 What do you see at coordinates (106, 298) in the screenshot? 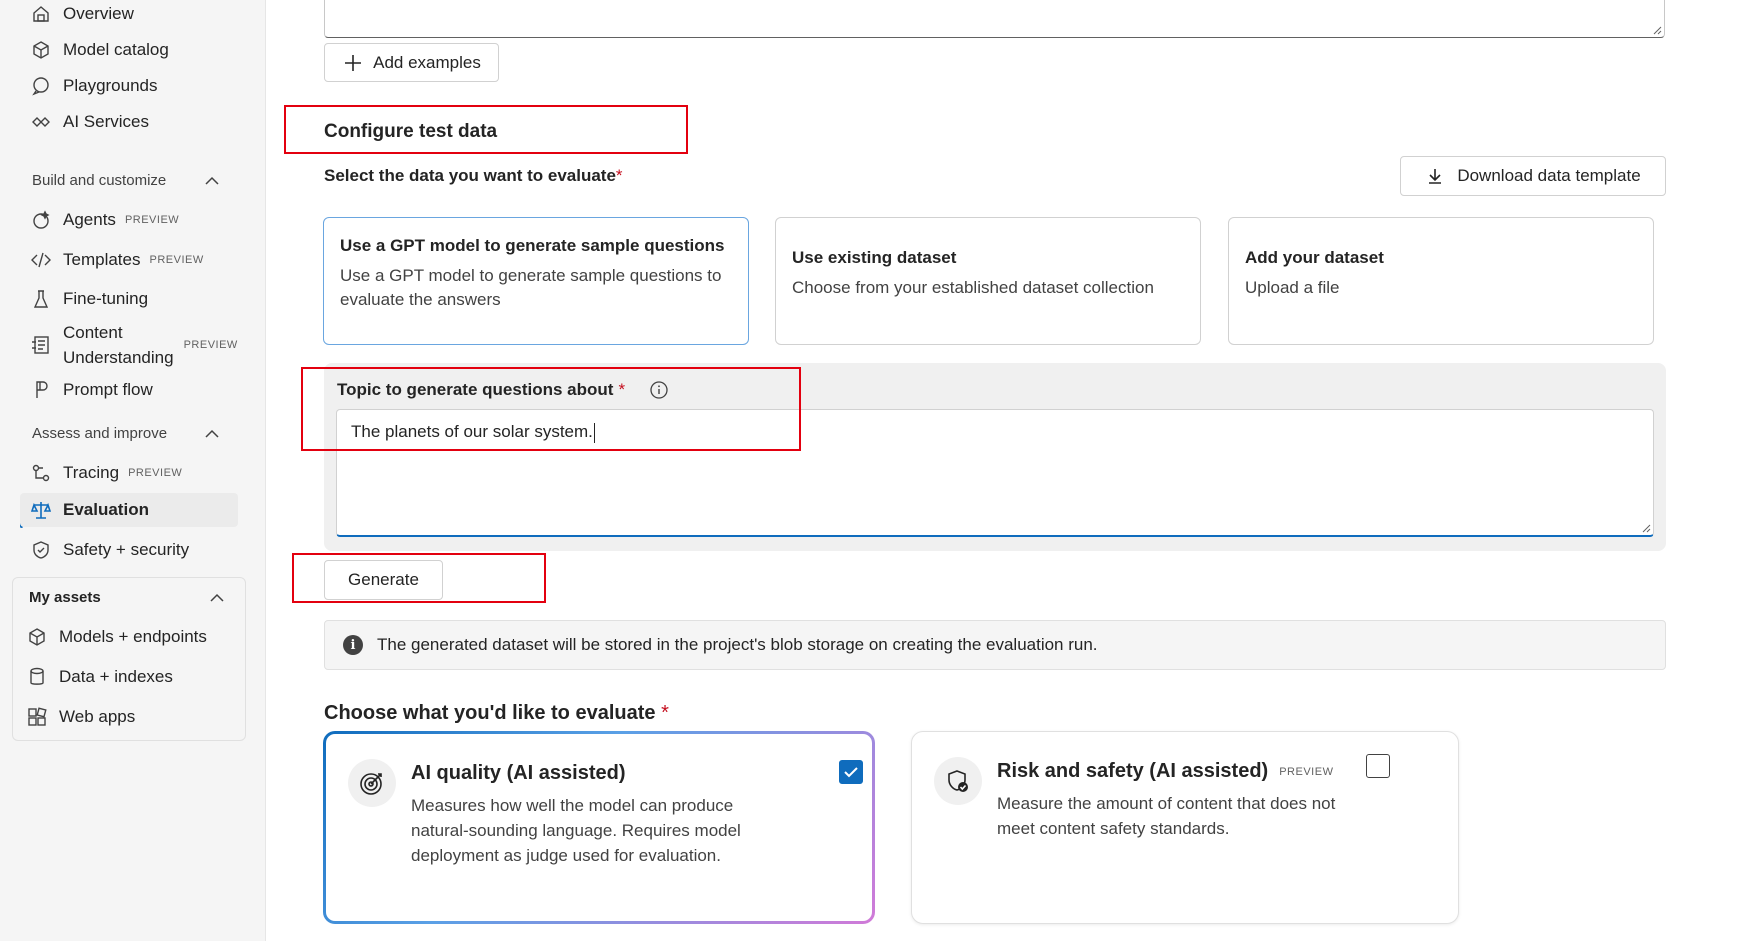
I see `sidebar-item-label: Fine-tuning` at bounding box center [106, 298].